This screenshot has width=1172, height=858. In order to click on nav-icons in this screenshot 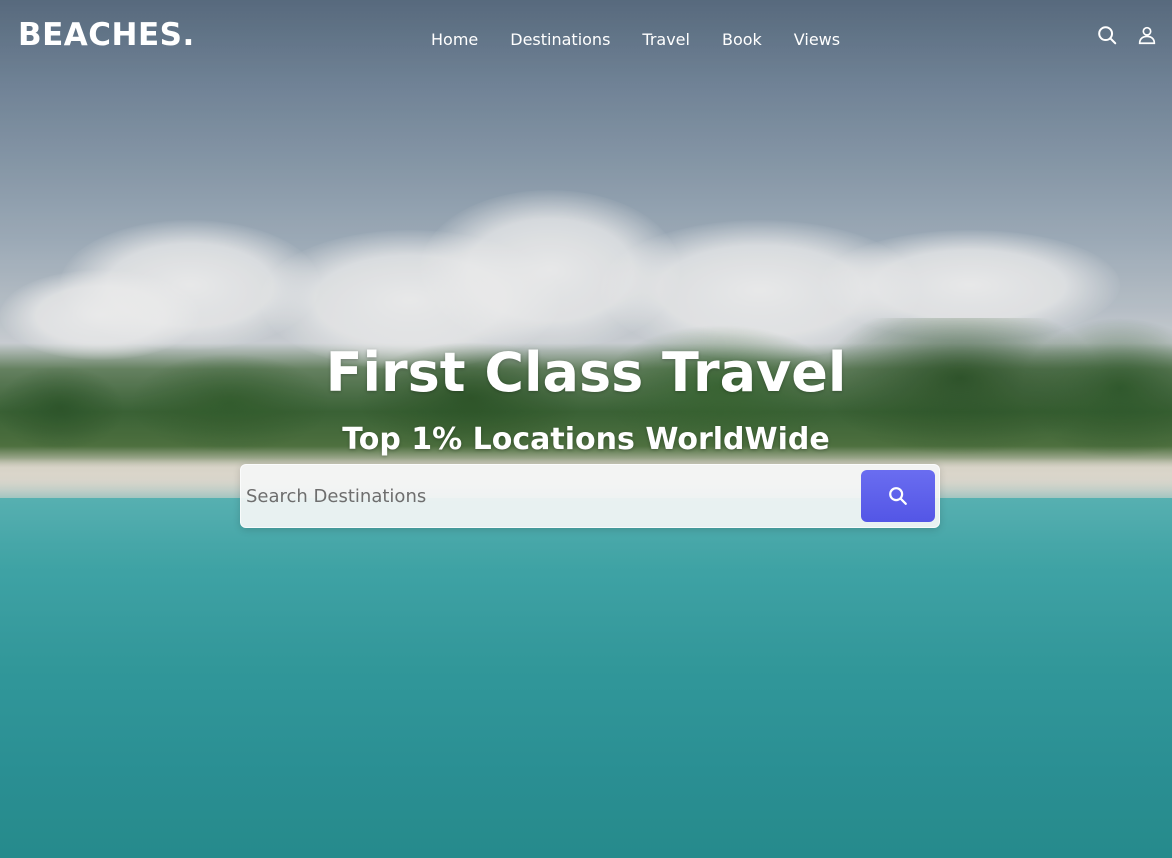, I will do `click(1127, 35)`.